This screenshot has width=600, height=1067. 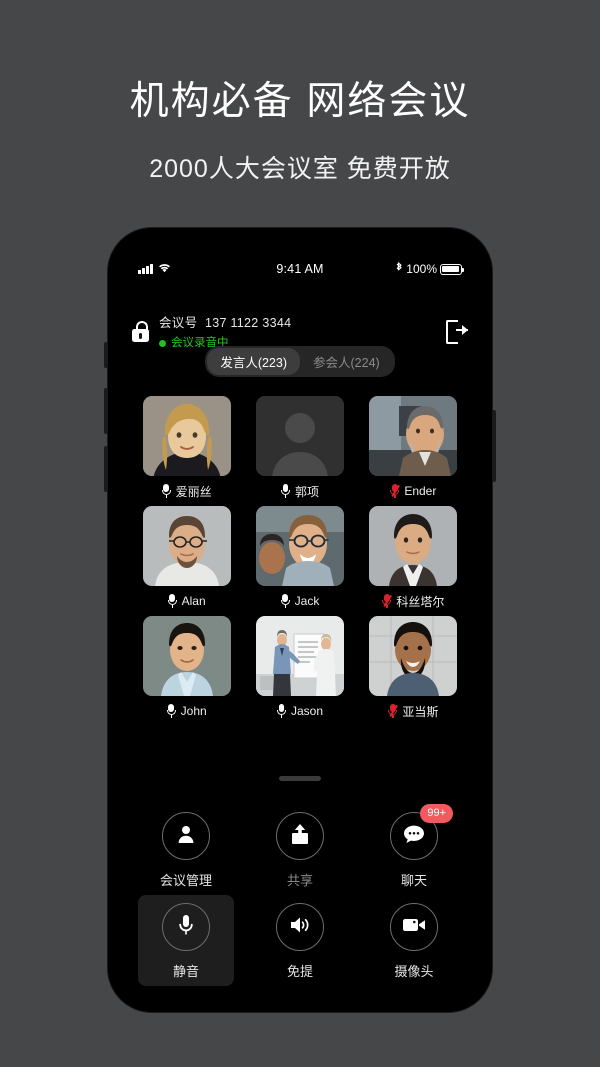 I want to click on participant-name-row: Alan, so click(x=186, y=601).